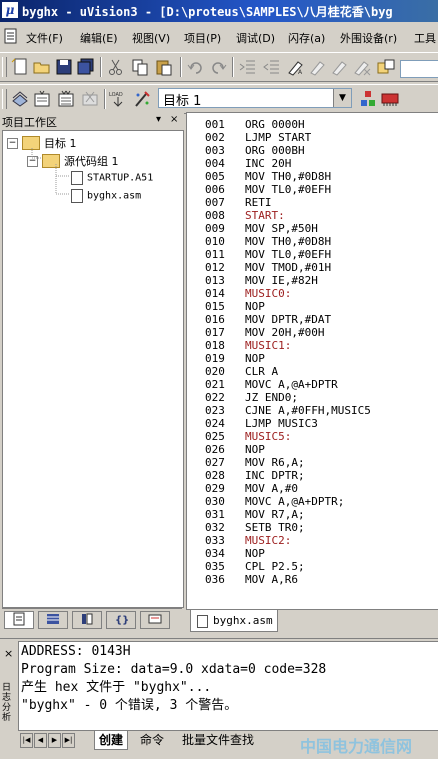  Describe the element at coordinates (142, 99) in the screenshot. I see `target-options-icon` at that location.